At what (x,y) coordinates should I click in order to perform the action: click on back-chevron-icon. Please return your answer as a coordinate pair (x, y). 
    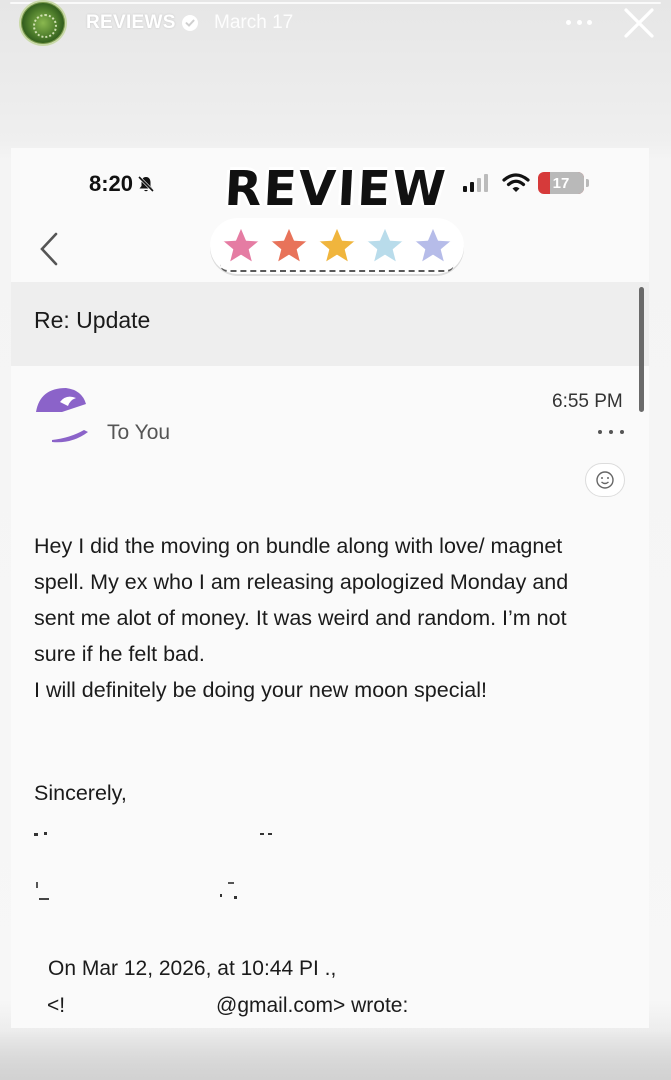
    Looking at the image, I should click on (48, 249).